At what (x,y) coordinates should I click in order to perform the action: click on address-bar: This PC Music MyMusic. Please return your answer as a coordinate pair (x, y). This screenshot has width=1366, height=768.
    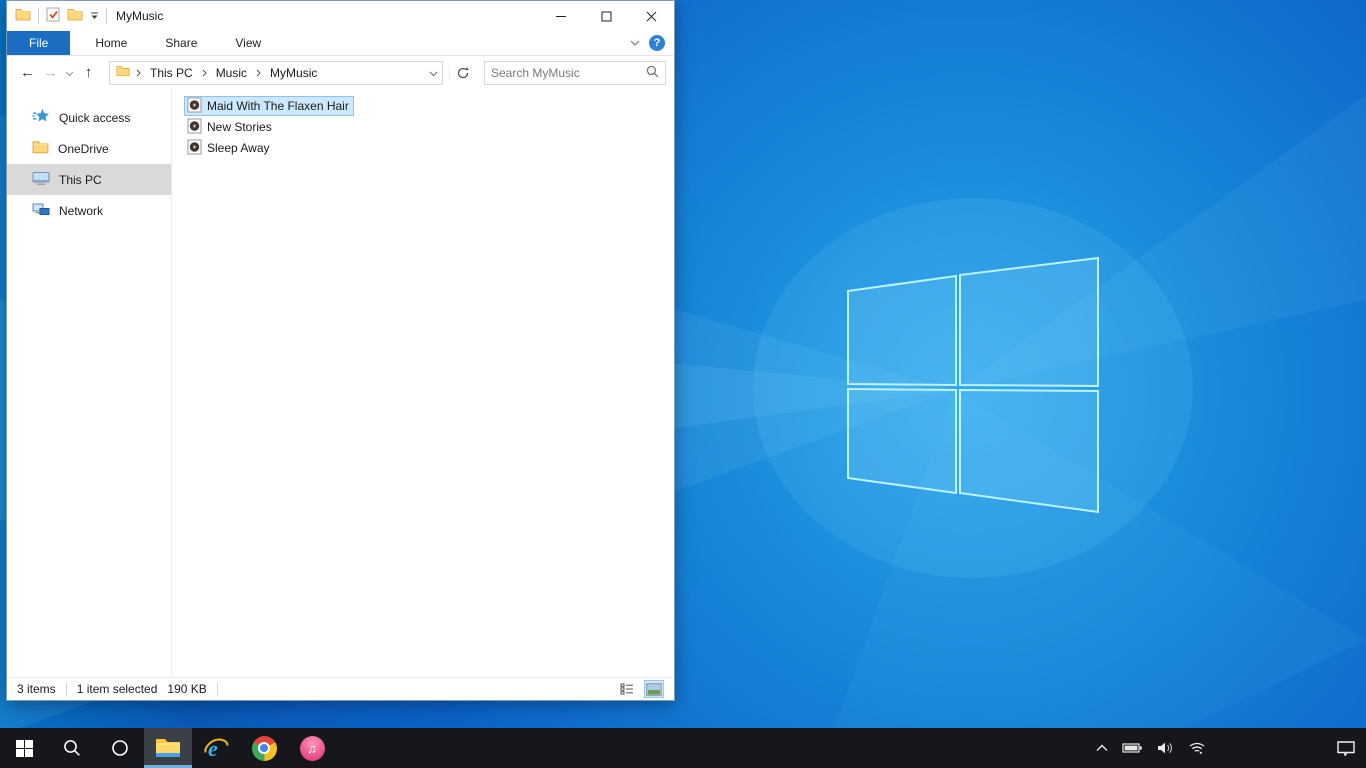
    Looking at the image, I should click on (276, 72).